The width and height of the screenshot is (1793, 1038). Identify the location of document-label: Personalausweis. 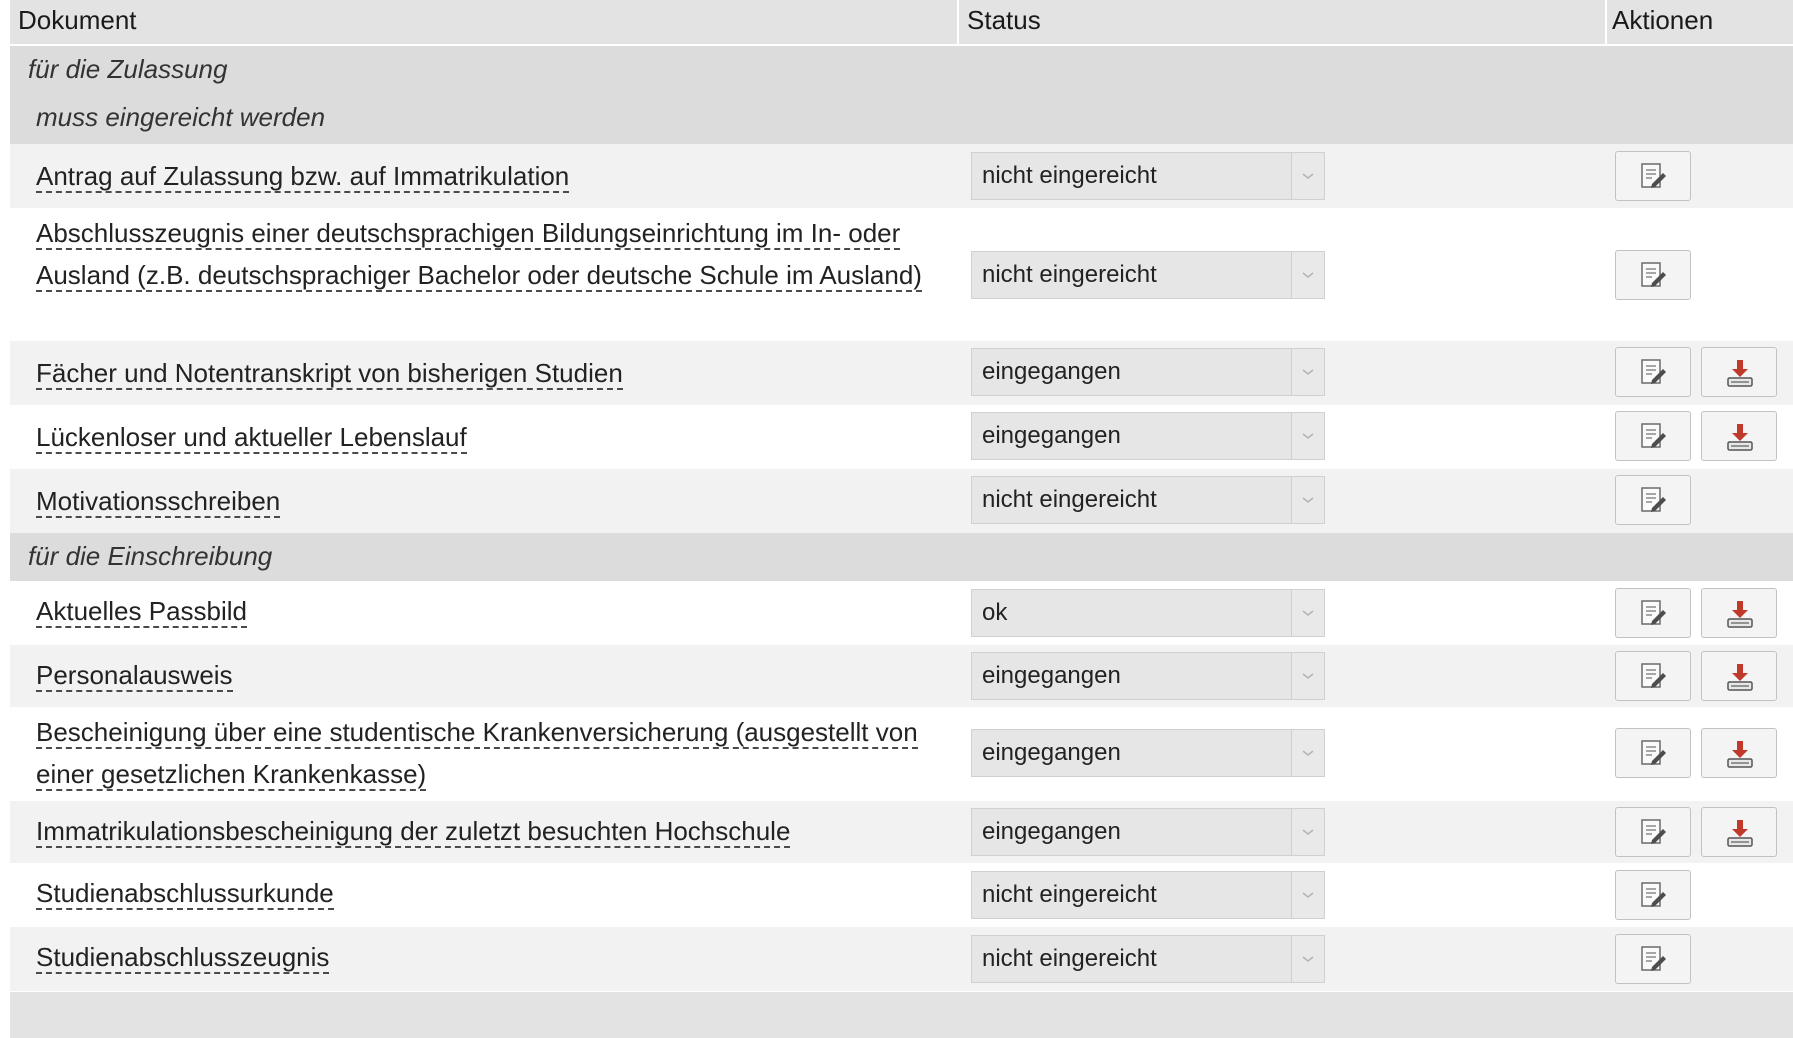
(134, 676).